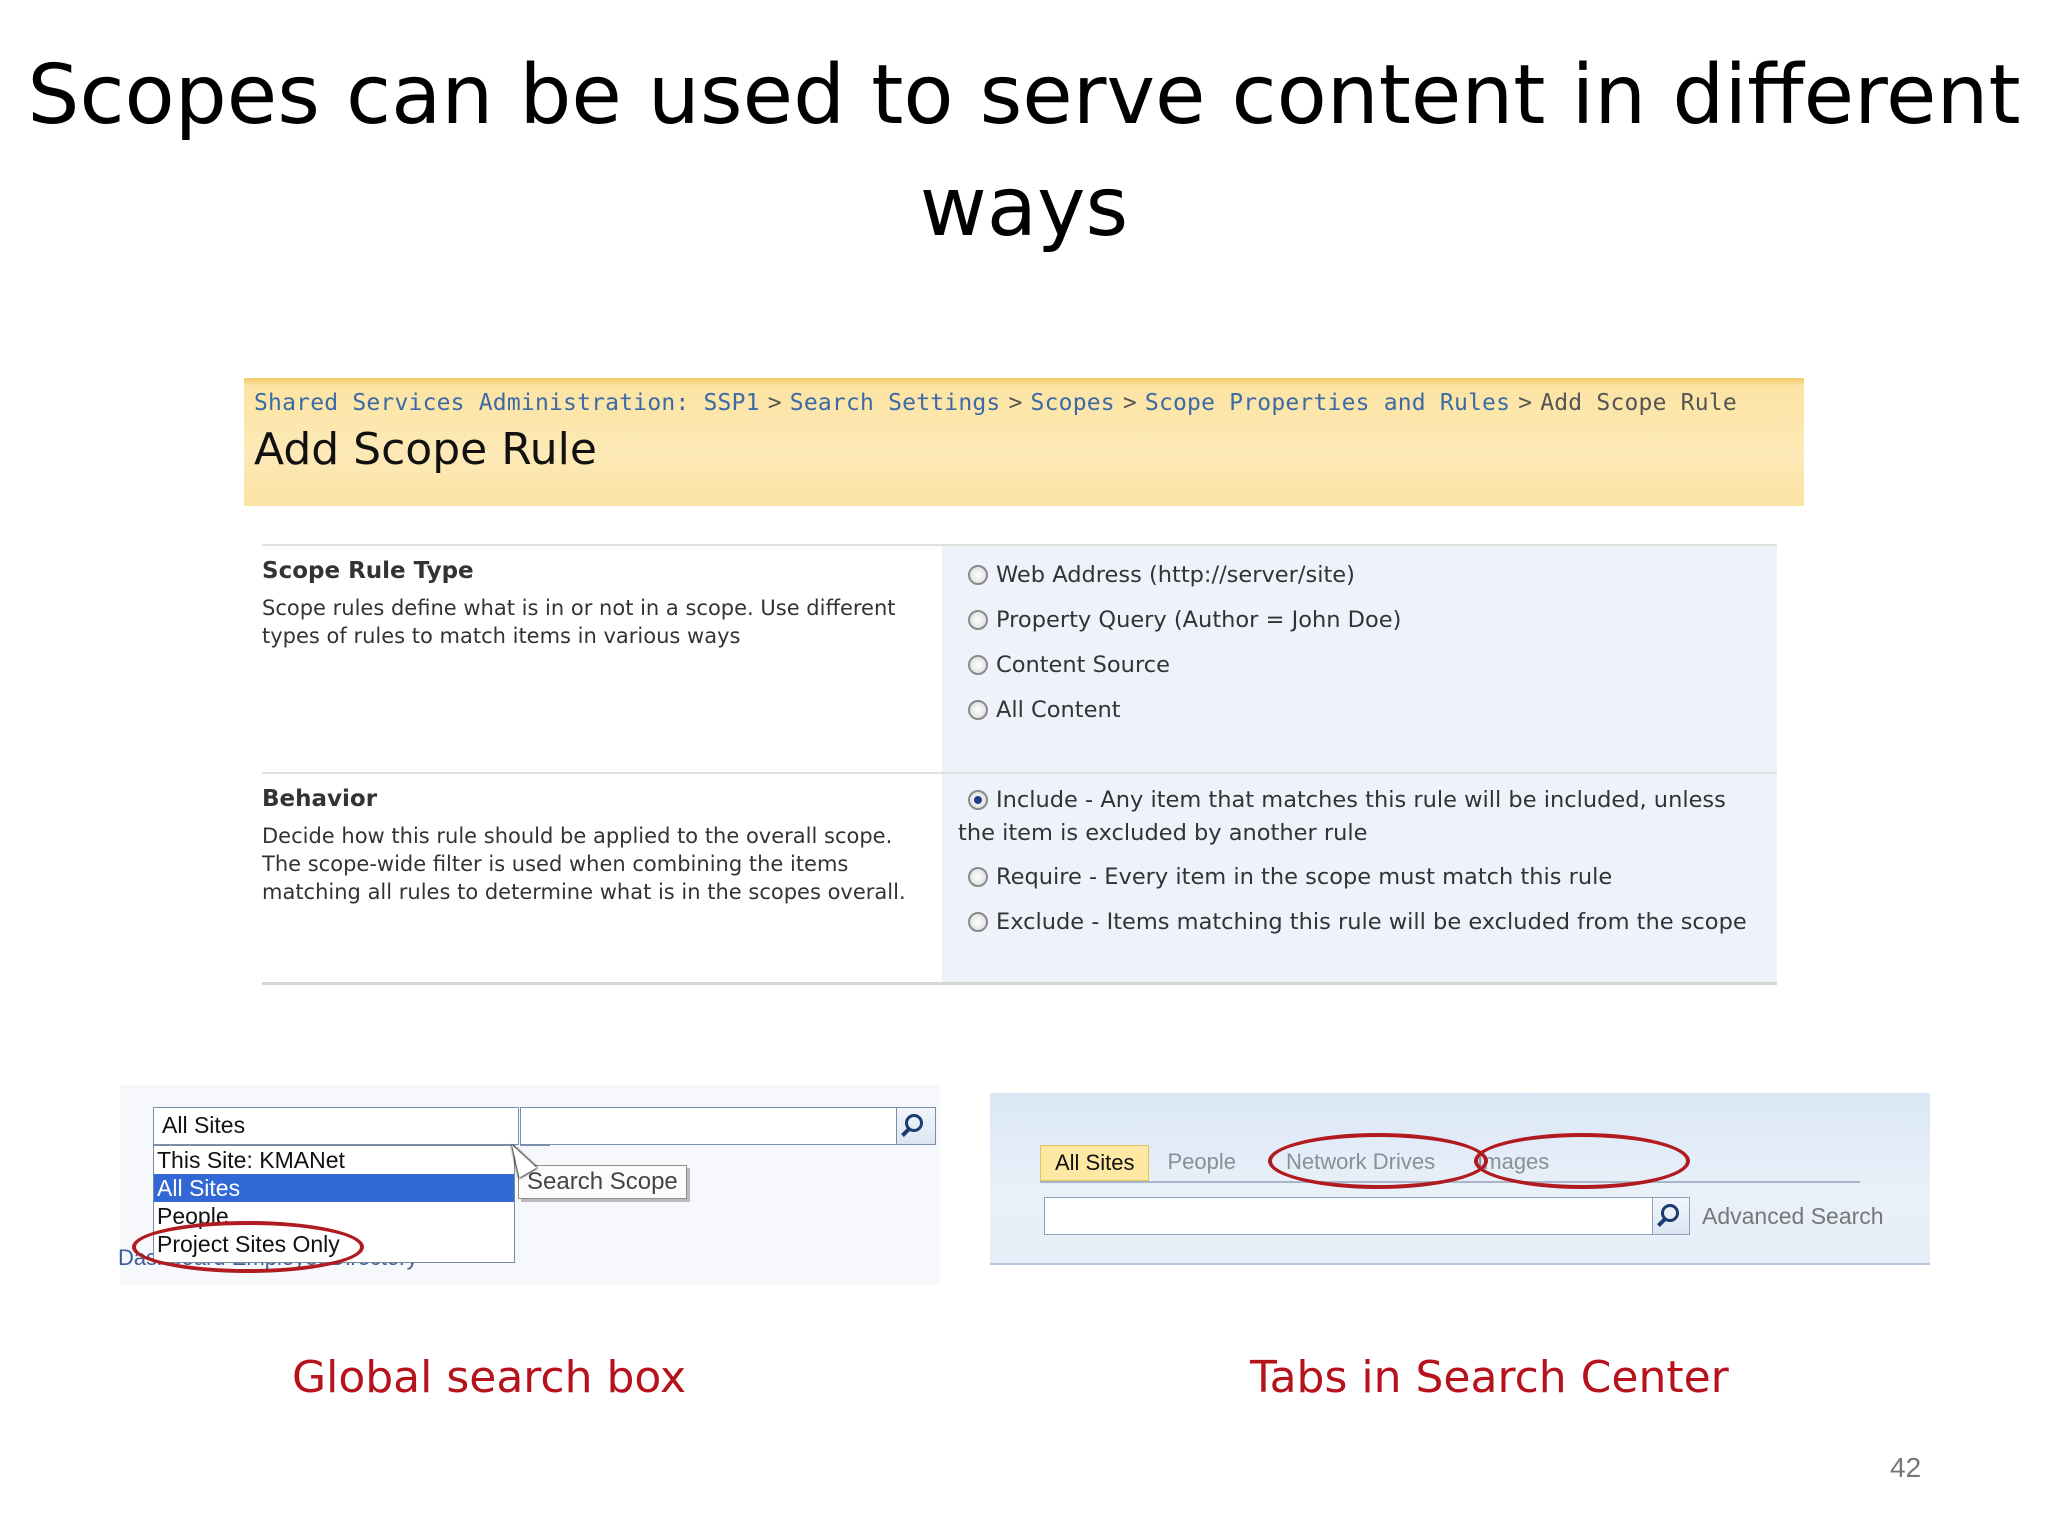 The height and width of the screenshot is (1536, 2048). What do you see at coordinates (1489, 1377) in the screenshot?
I see `caption-search-center: Tabs in Search Center` at bounding box center [1489, 1377].